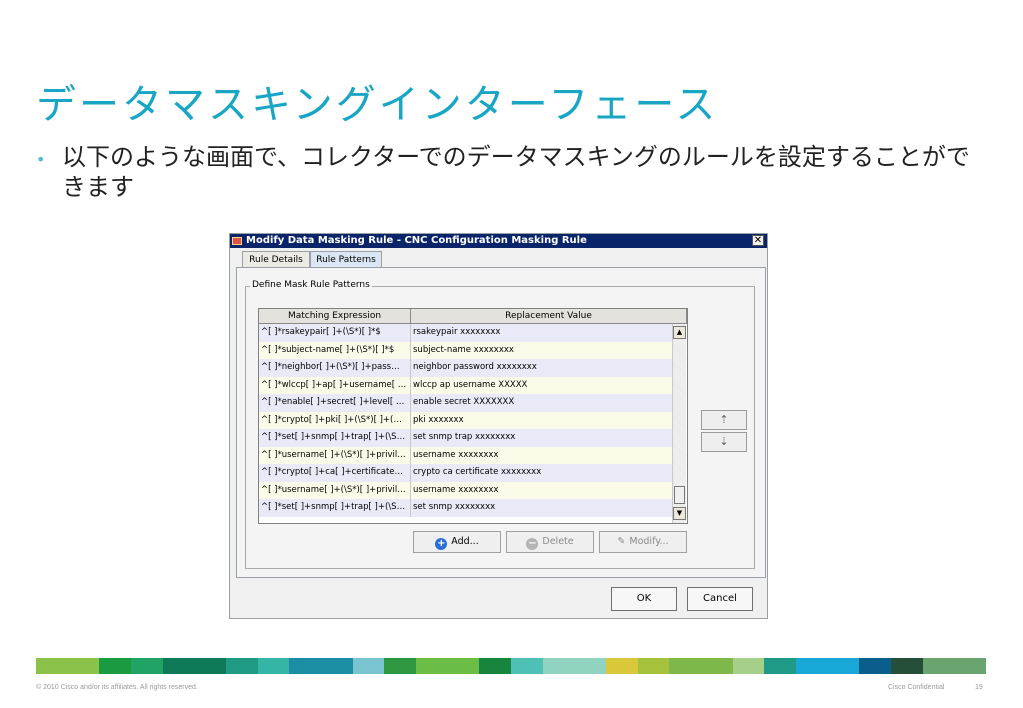  I want to click on replacement-value-cell: subject-name xxxxxxxx, so click(463, 349).